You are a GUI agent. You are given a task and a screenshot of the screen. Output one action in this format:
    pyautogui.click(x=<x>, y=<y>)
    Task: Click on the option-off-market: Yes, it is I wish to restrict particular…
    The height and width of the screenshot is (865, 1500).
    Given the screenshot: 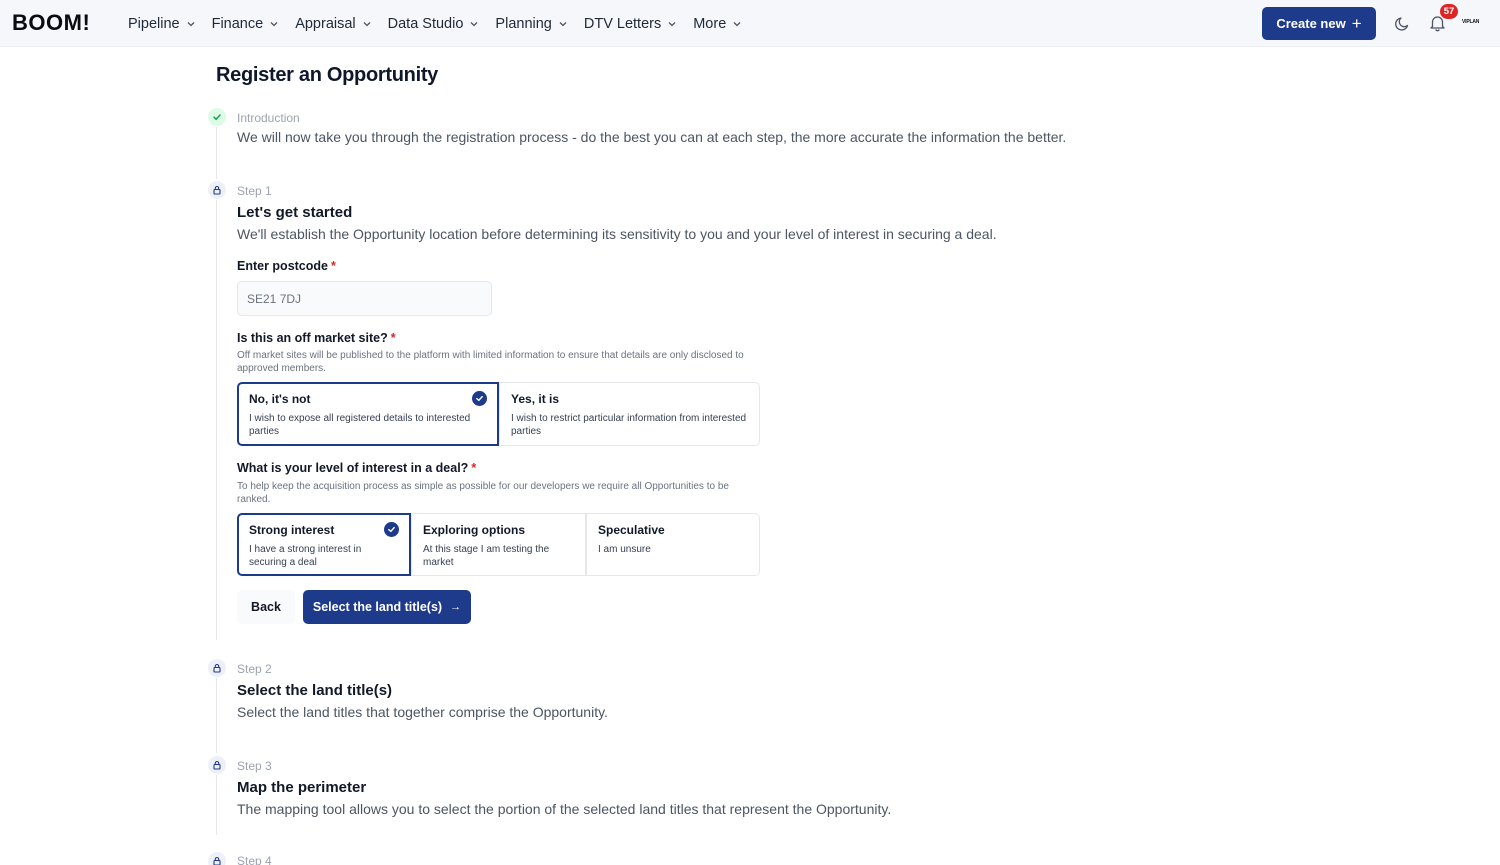 What is the action you would take?
    pyautogui.click(x=629, y=414)
    